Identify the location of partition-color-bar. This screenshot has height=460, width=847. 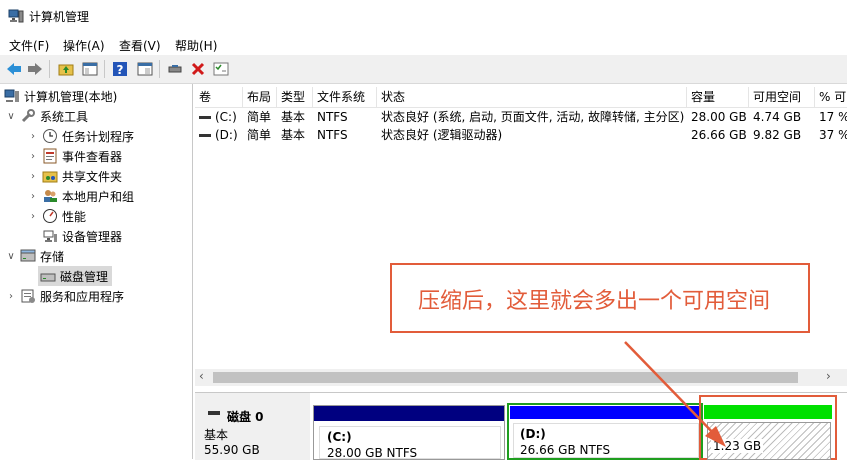
(409, 413).